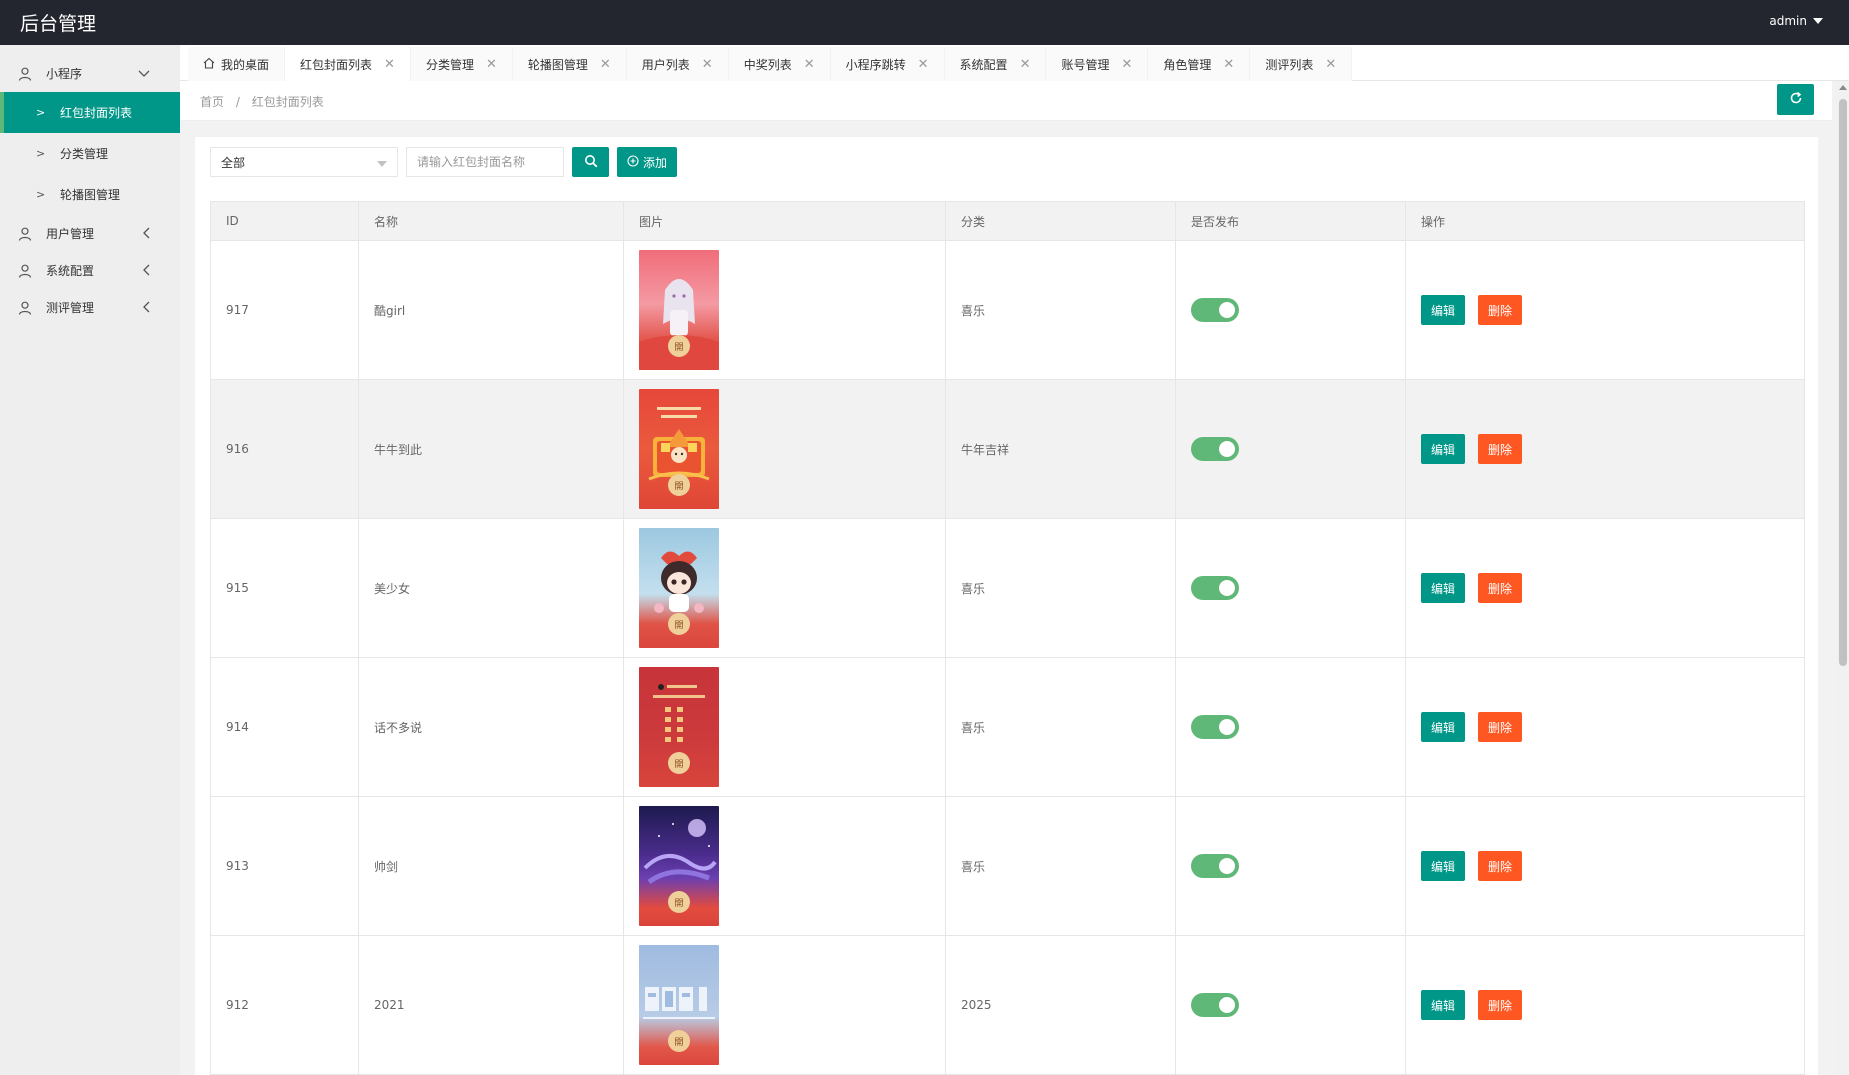 The width and height of the screenshot is (1849, 1075). I want to click on tab-evaluation-list: 测评列表 ✕, so click(1301, 64).